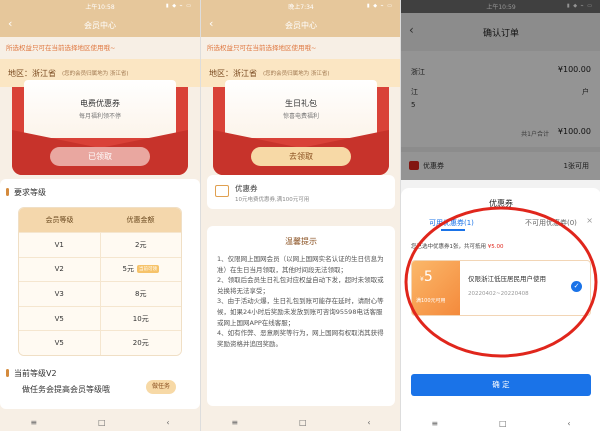 The height and width of the screenshot is (431, 600). Describe the element at coordinates (23, 192) in the screenshot. I see `section-title: 要求等级` at that location.